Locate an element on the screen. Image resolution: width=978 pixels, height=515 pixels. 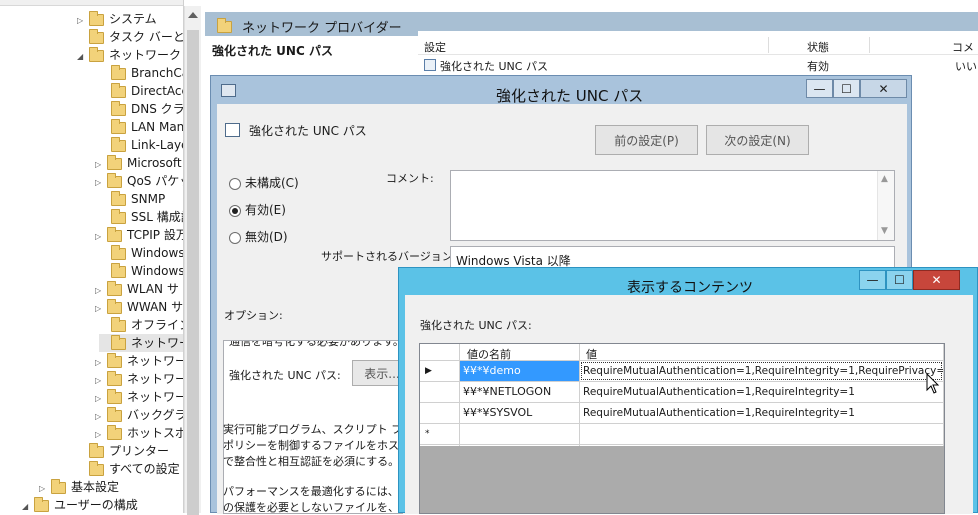
tree-item: ▷ システム is located at coordinates (117, 19).